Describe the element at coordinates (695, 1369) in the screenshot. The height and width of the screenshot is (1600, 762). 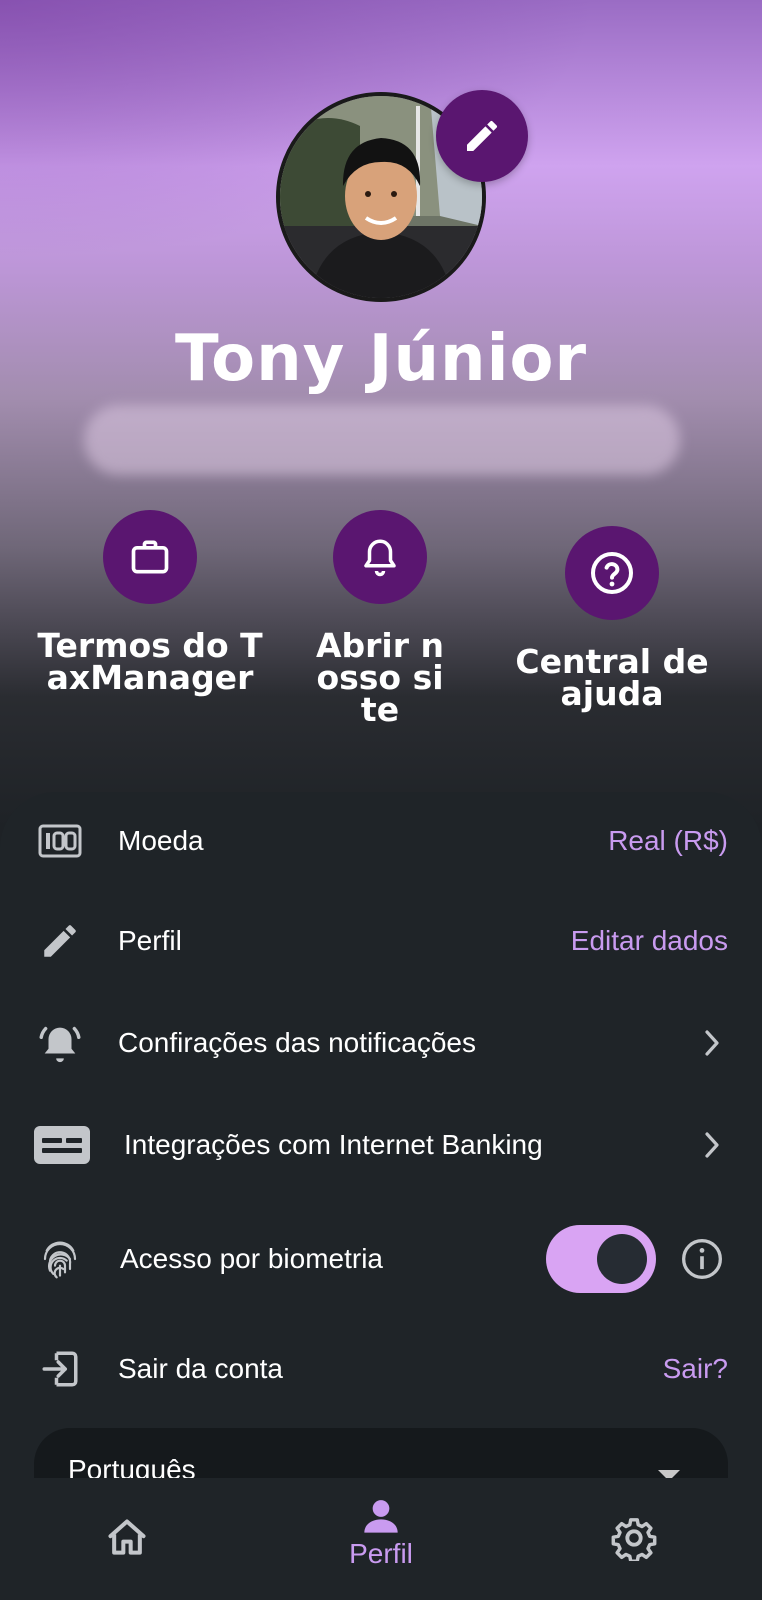
I see `logout-link: Sair?` at that location.